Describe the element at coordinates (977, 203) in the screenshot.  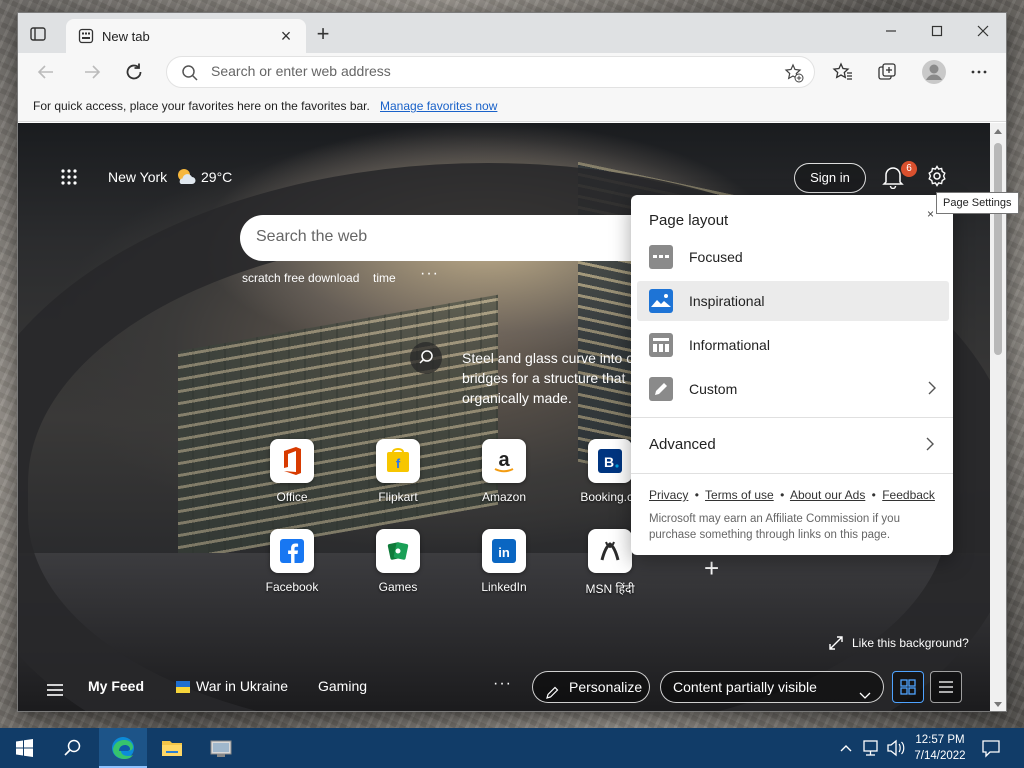
I see `page-settings-tooltip: Page Settings` at that location.